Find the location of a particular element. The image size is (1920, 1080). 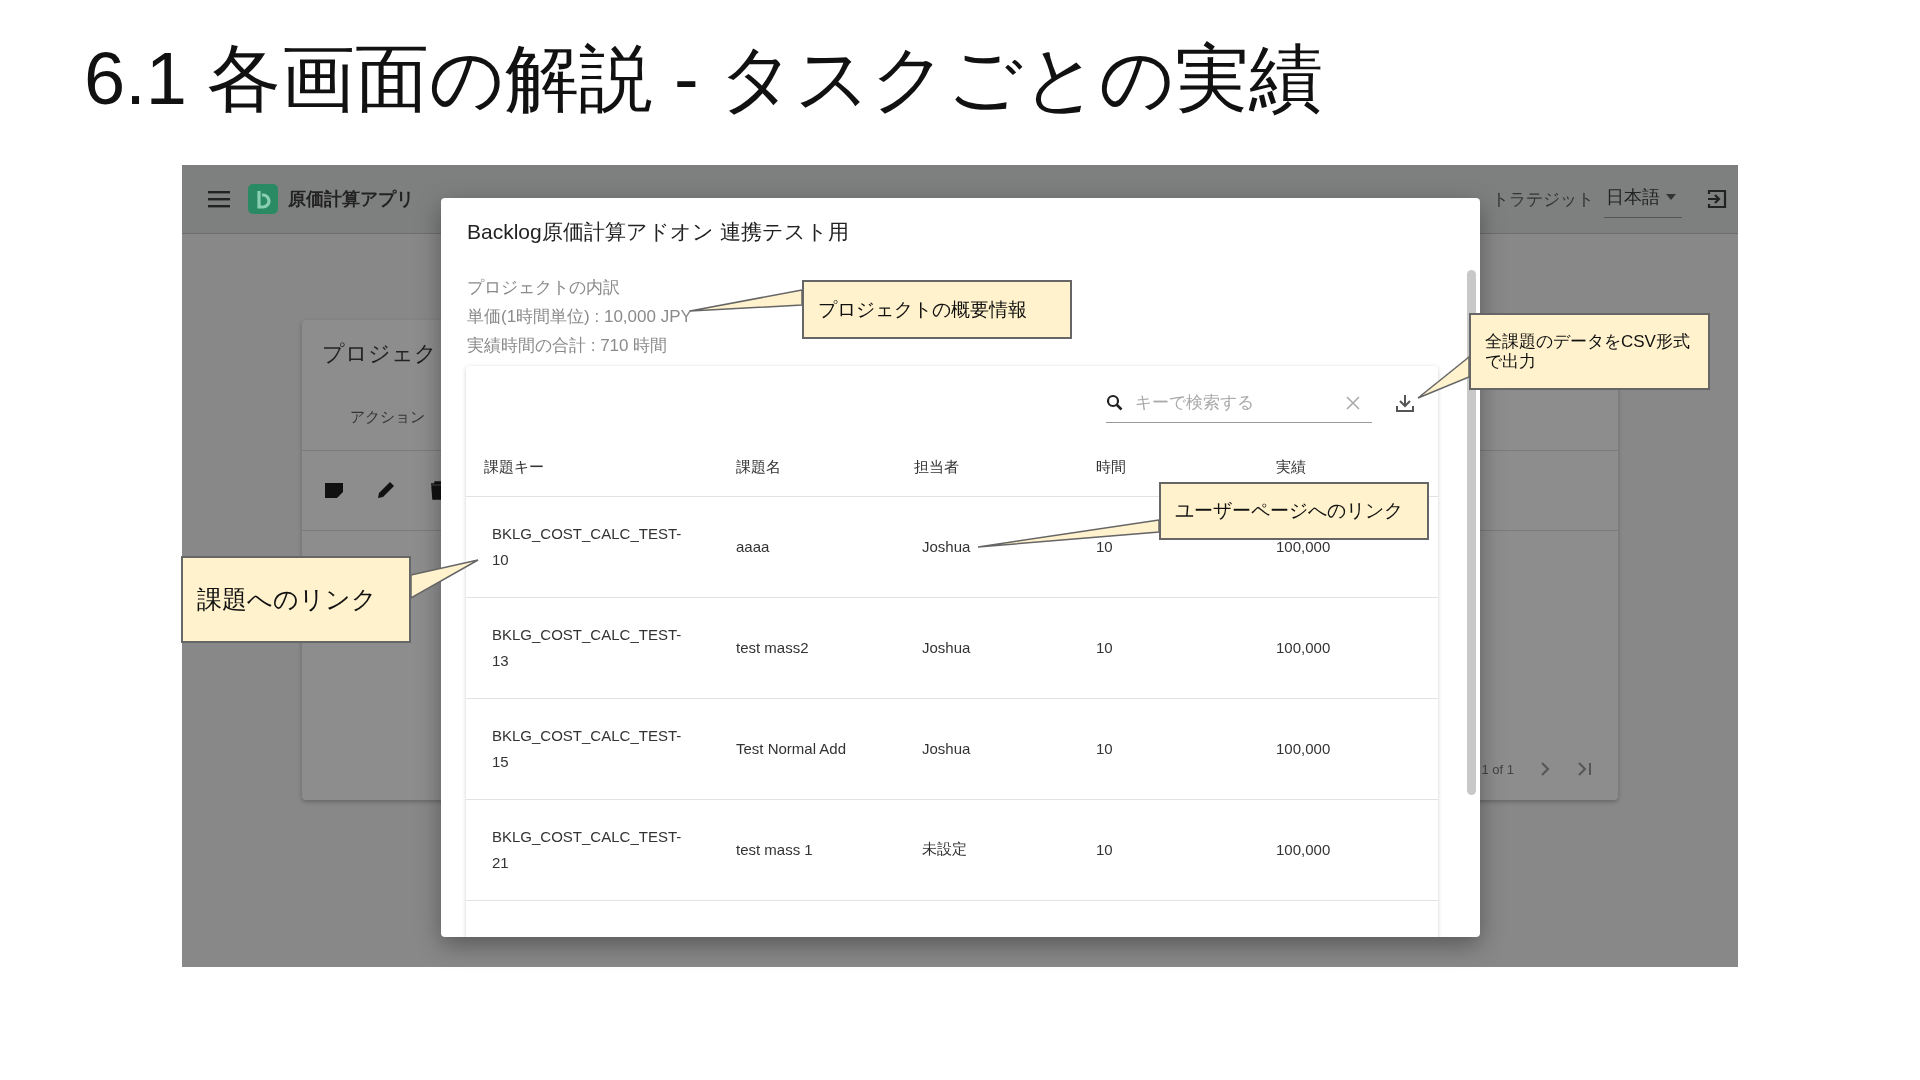

menu-icon is located at coordinates (219, 199).